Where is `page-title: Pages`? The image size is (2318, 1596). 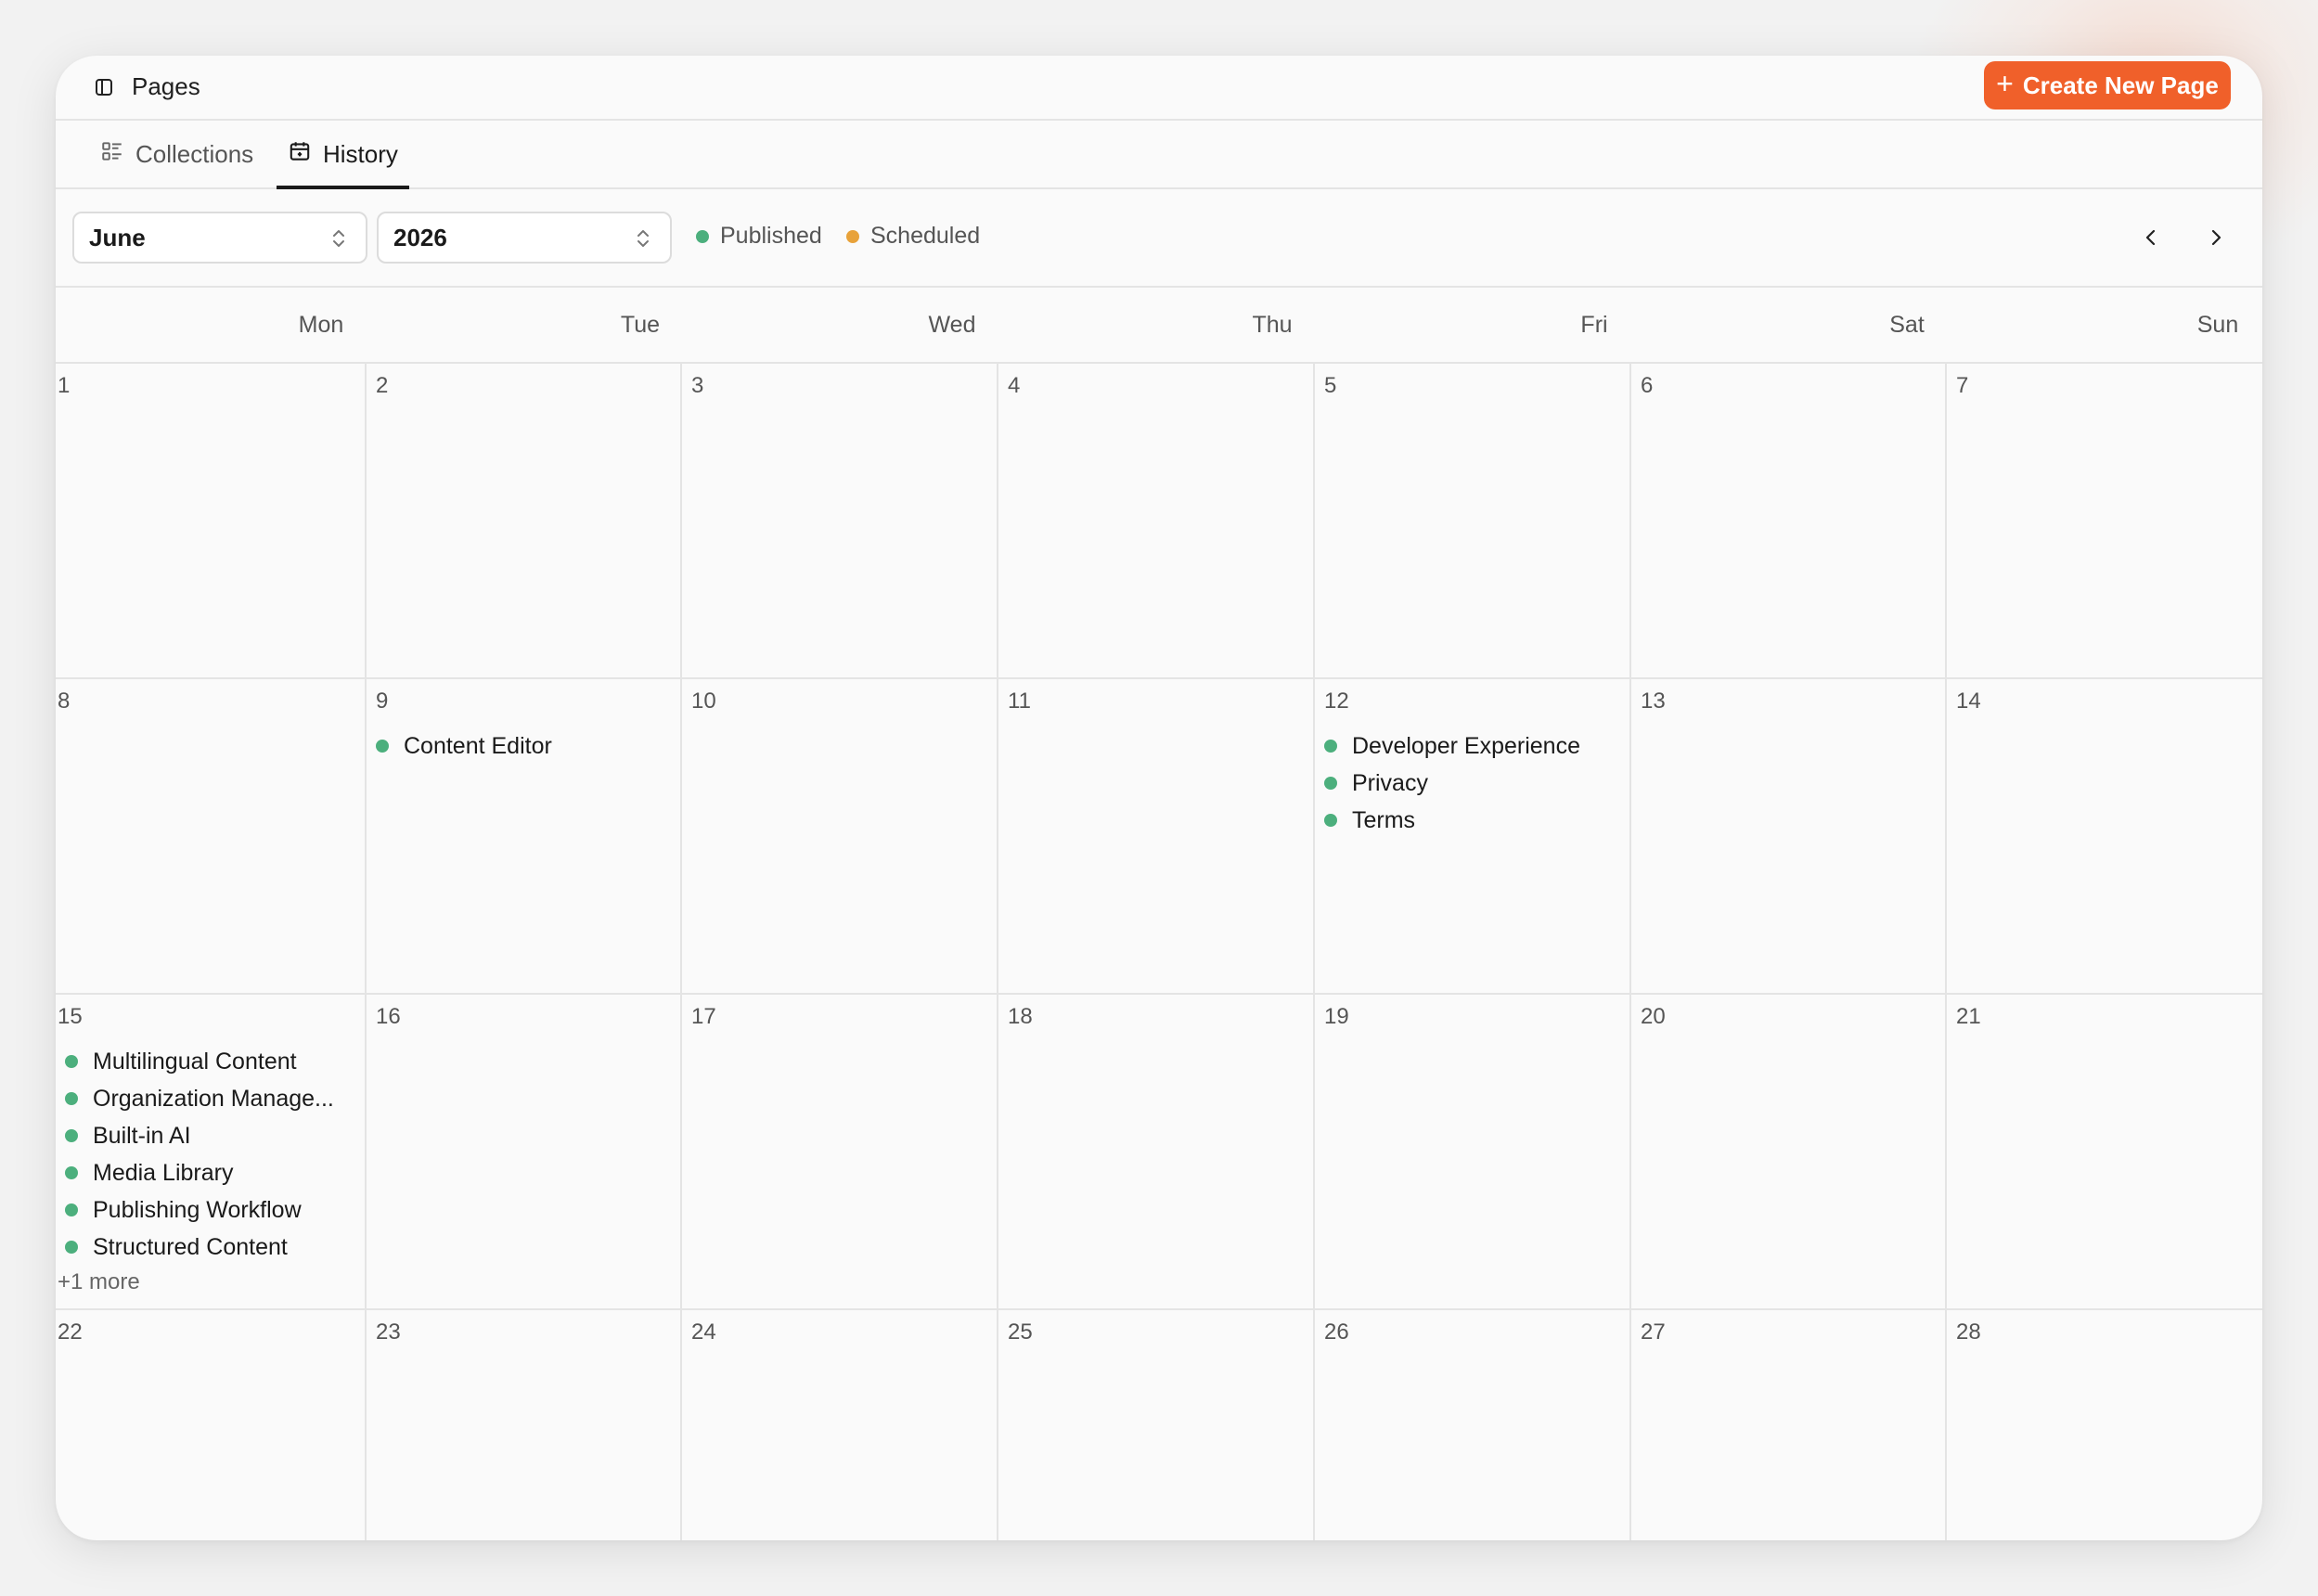
page-title: Pages is located at coordinates (166, 86).